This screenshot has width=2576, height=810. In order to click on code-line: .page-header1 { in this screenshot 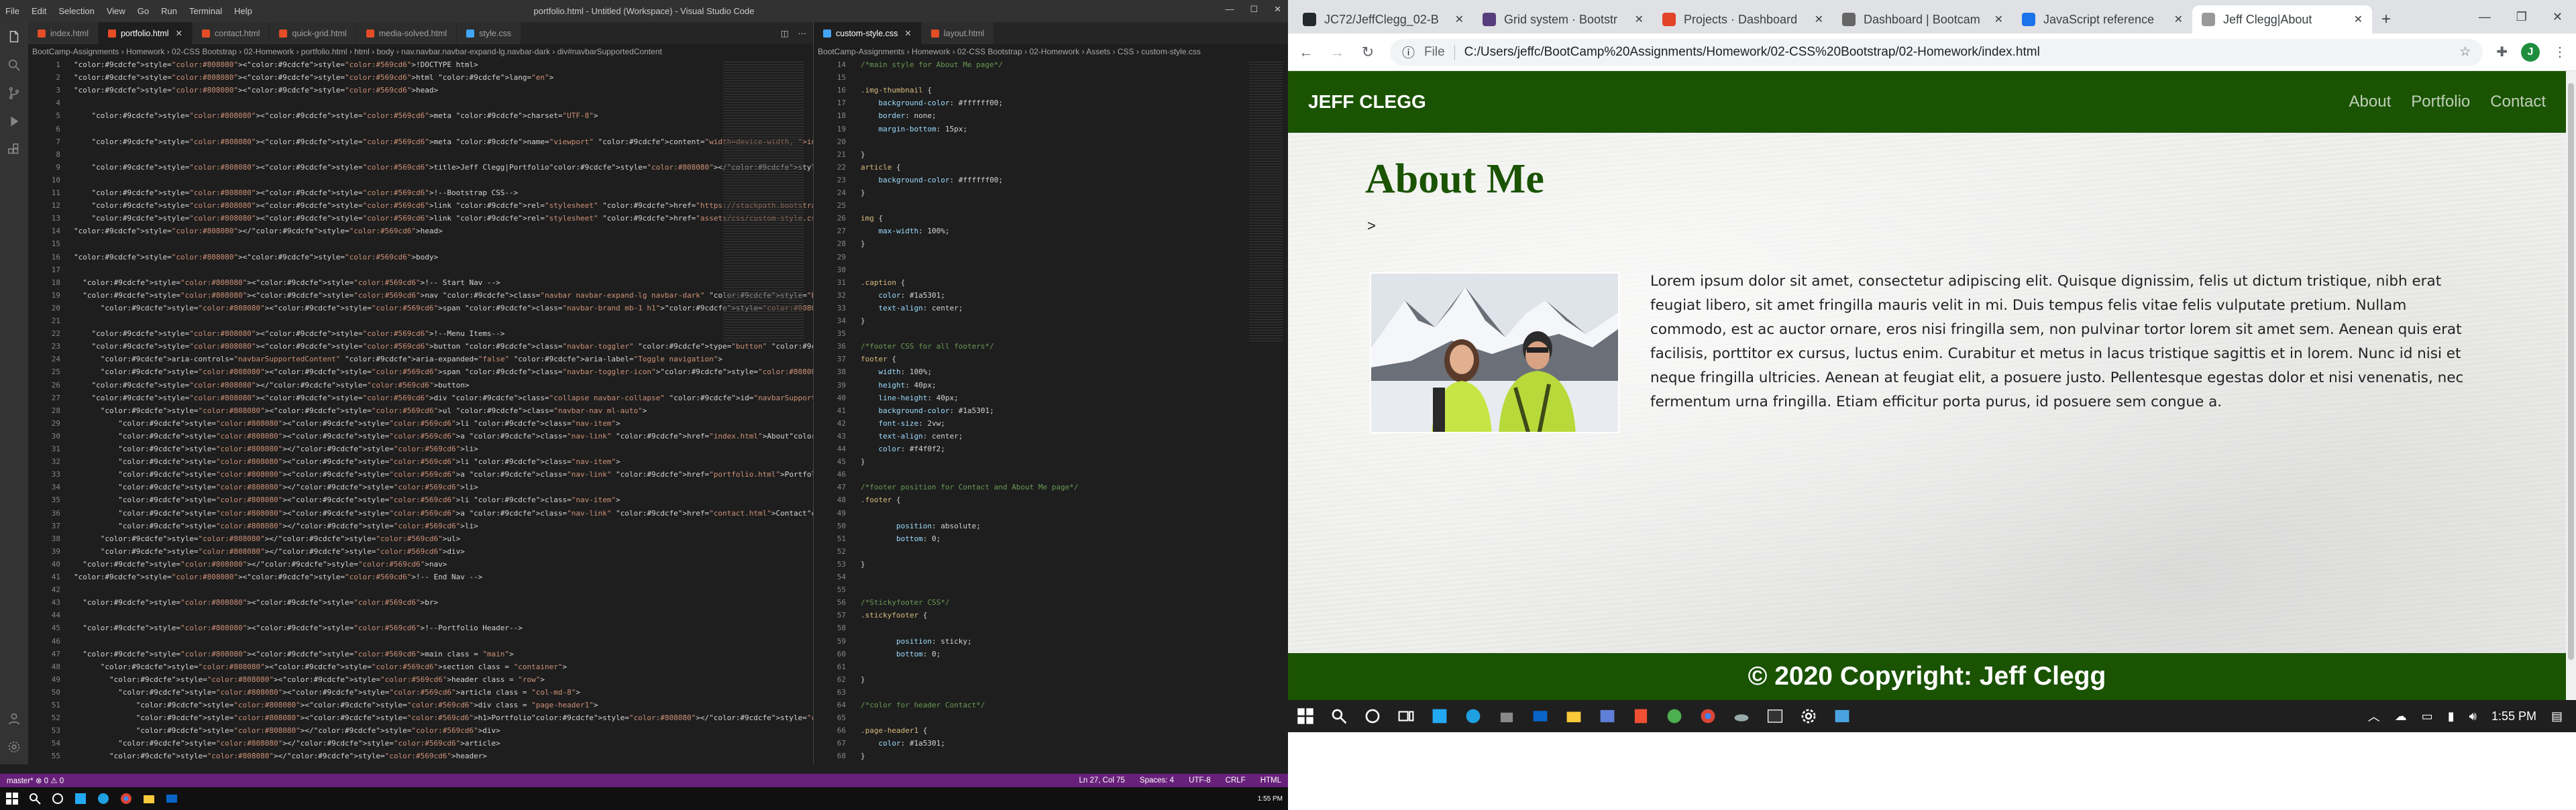, I will do `click(894, 730)`.